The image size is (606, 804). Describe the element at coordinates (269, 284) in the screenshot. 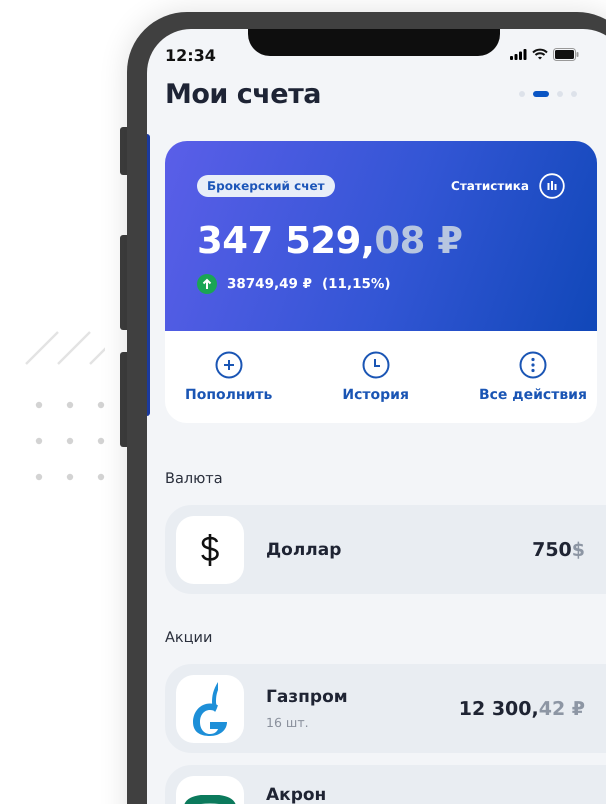

I see `balance-change: 38749,49 ₽` at that location.